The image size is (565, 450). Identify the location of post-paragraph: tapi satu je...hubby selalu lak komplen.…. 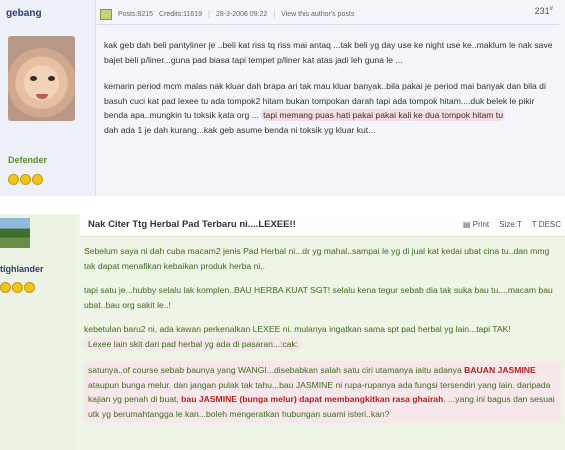
(318, 297).